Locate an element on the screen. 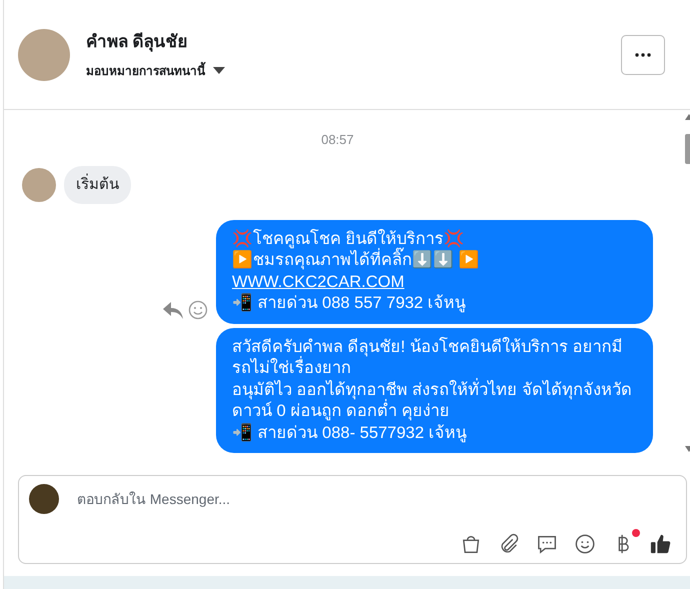 This screenshot has height=589, width=690. profile-photo-placeholder is located at coordinates (44, 54).